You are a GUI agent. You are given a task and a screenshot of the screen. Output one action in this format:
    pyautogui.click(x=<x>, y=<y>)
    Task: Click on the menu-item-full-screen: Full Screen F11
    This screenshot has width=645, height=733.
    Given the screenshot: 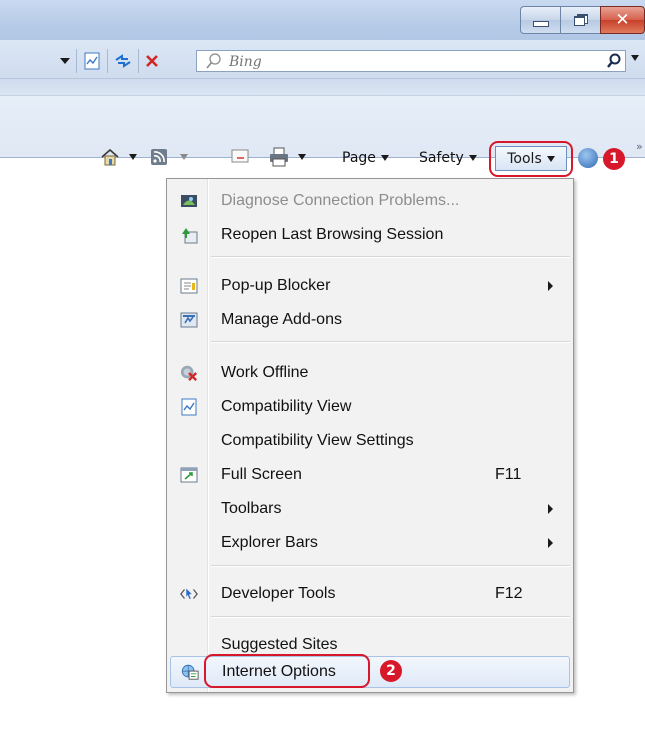 What is the action you would take?
    pyautogui.click(x=370, y=475)
    